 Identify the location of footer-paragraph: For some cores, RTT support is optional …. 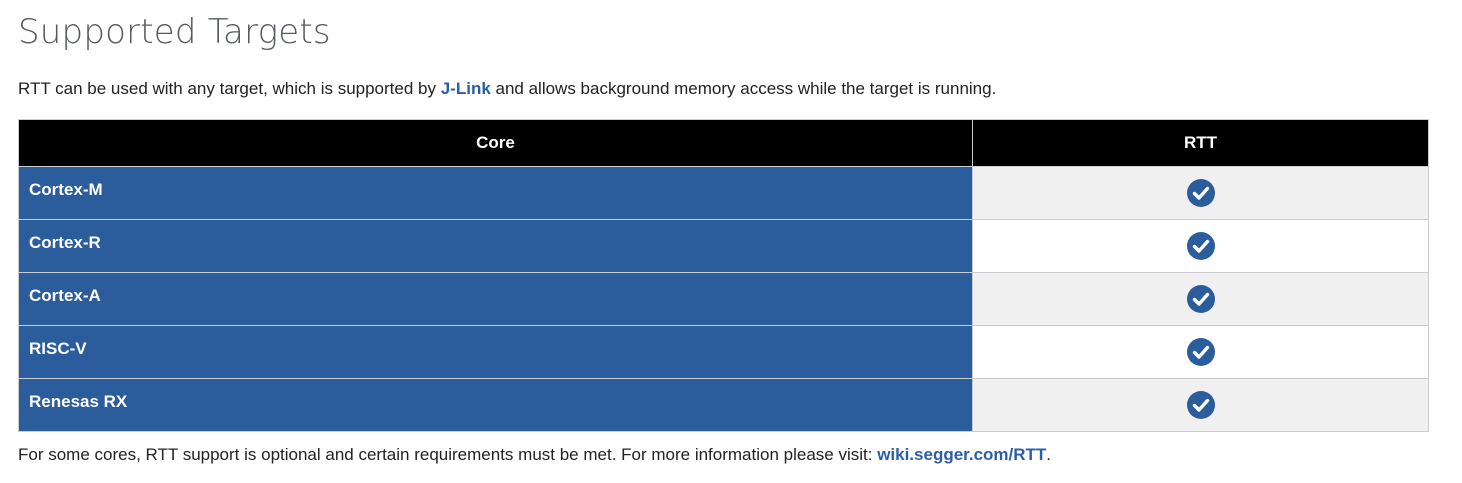
(534, 455).